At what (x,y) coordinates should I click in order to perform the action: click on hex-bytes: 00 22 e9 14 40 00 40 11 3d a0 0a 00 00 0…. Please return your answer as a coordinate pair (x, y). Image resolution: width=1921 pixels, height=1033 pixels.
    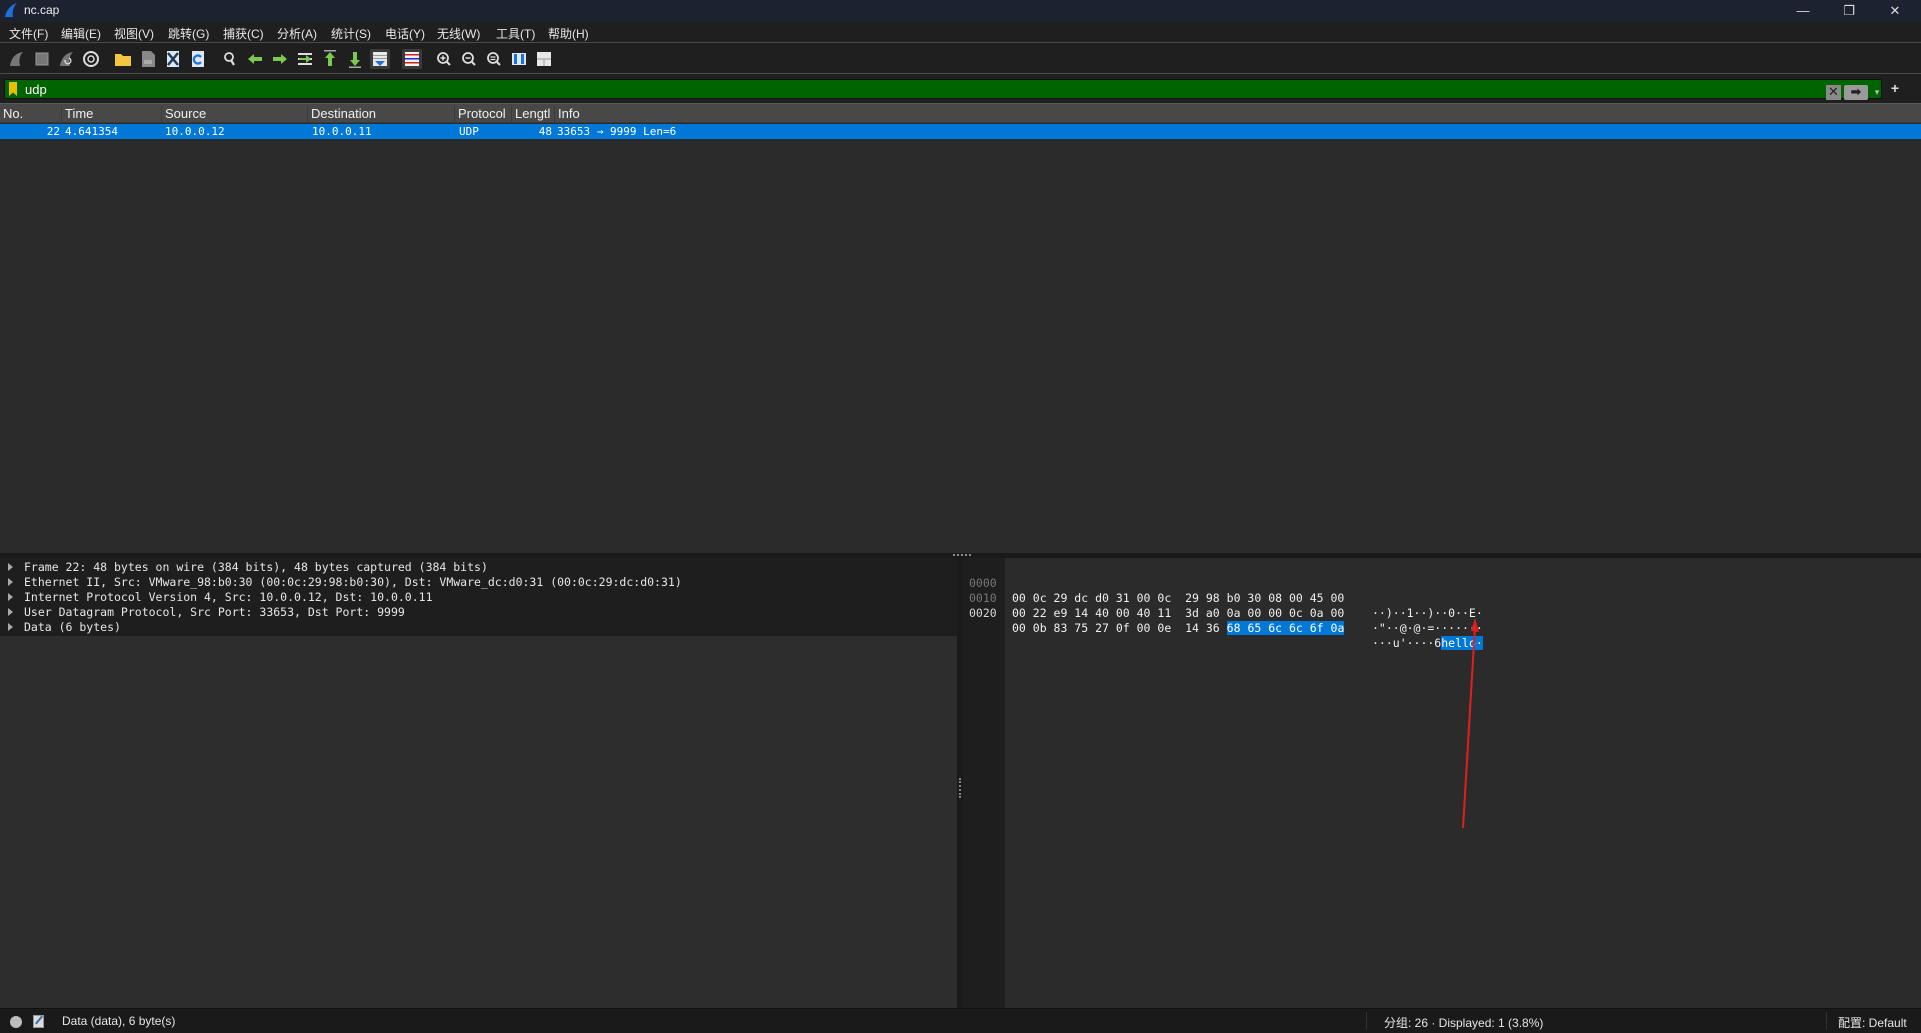
    Looking at the image, I should click on (1178, 613).